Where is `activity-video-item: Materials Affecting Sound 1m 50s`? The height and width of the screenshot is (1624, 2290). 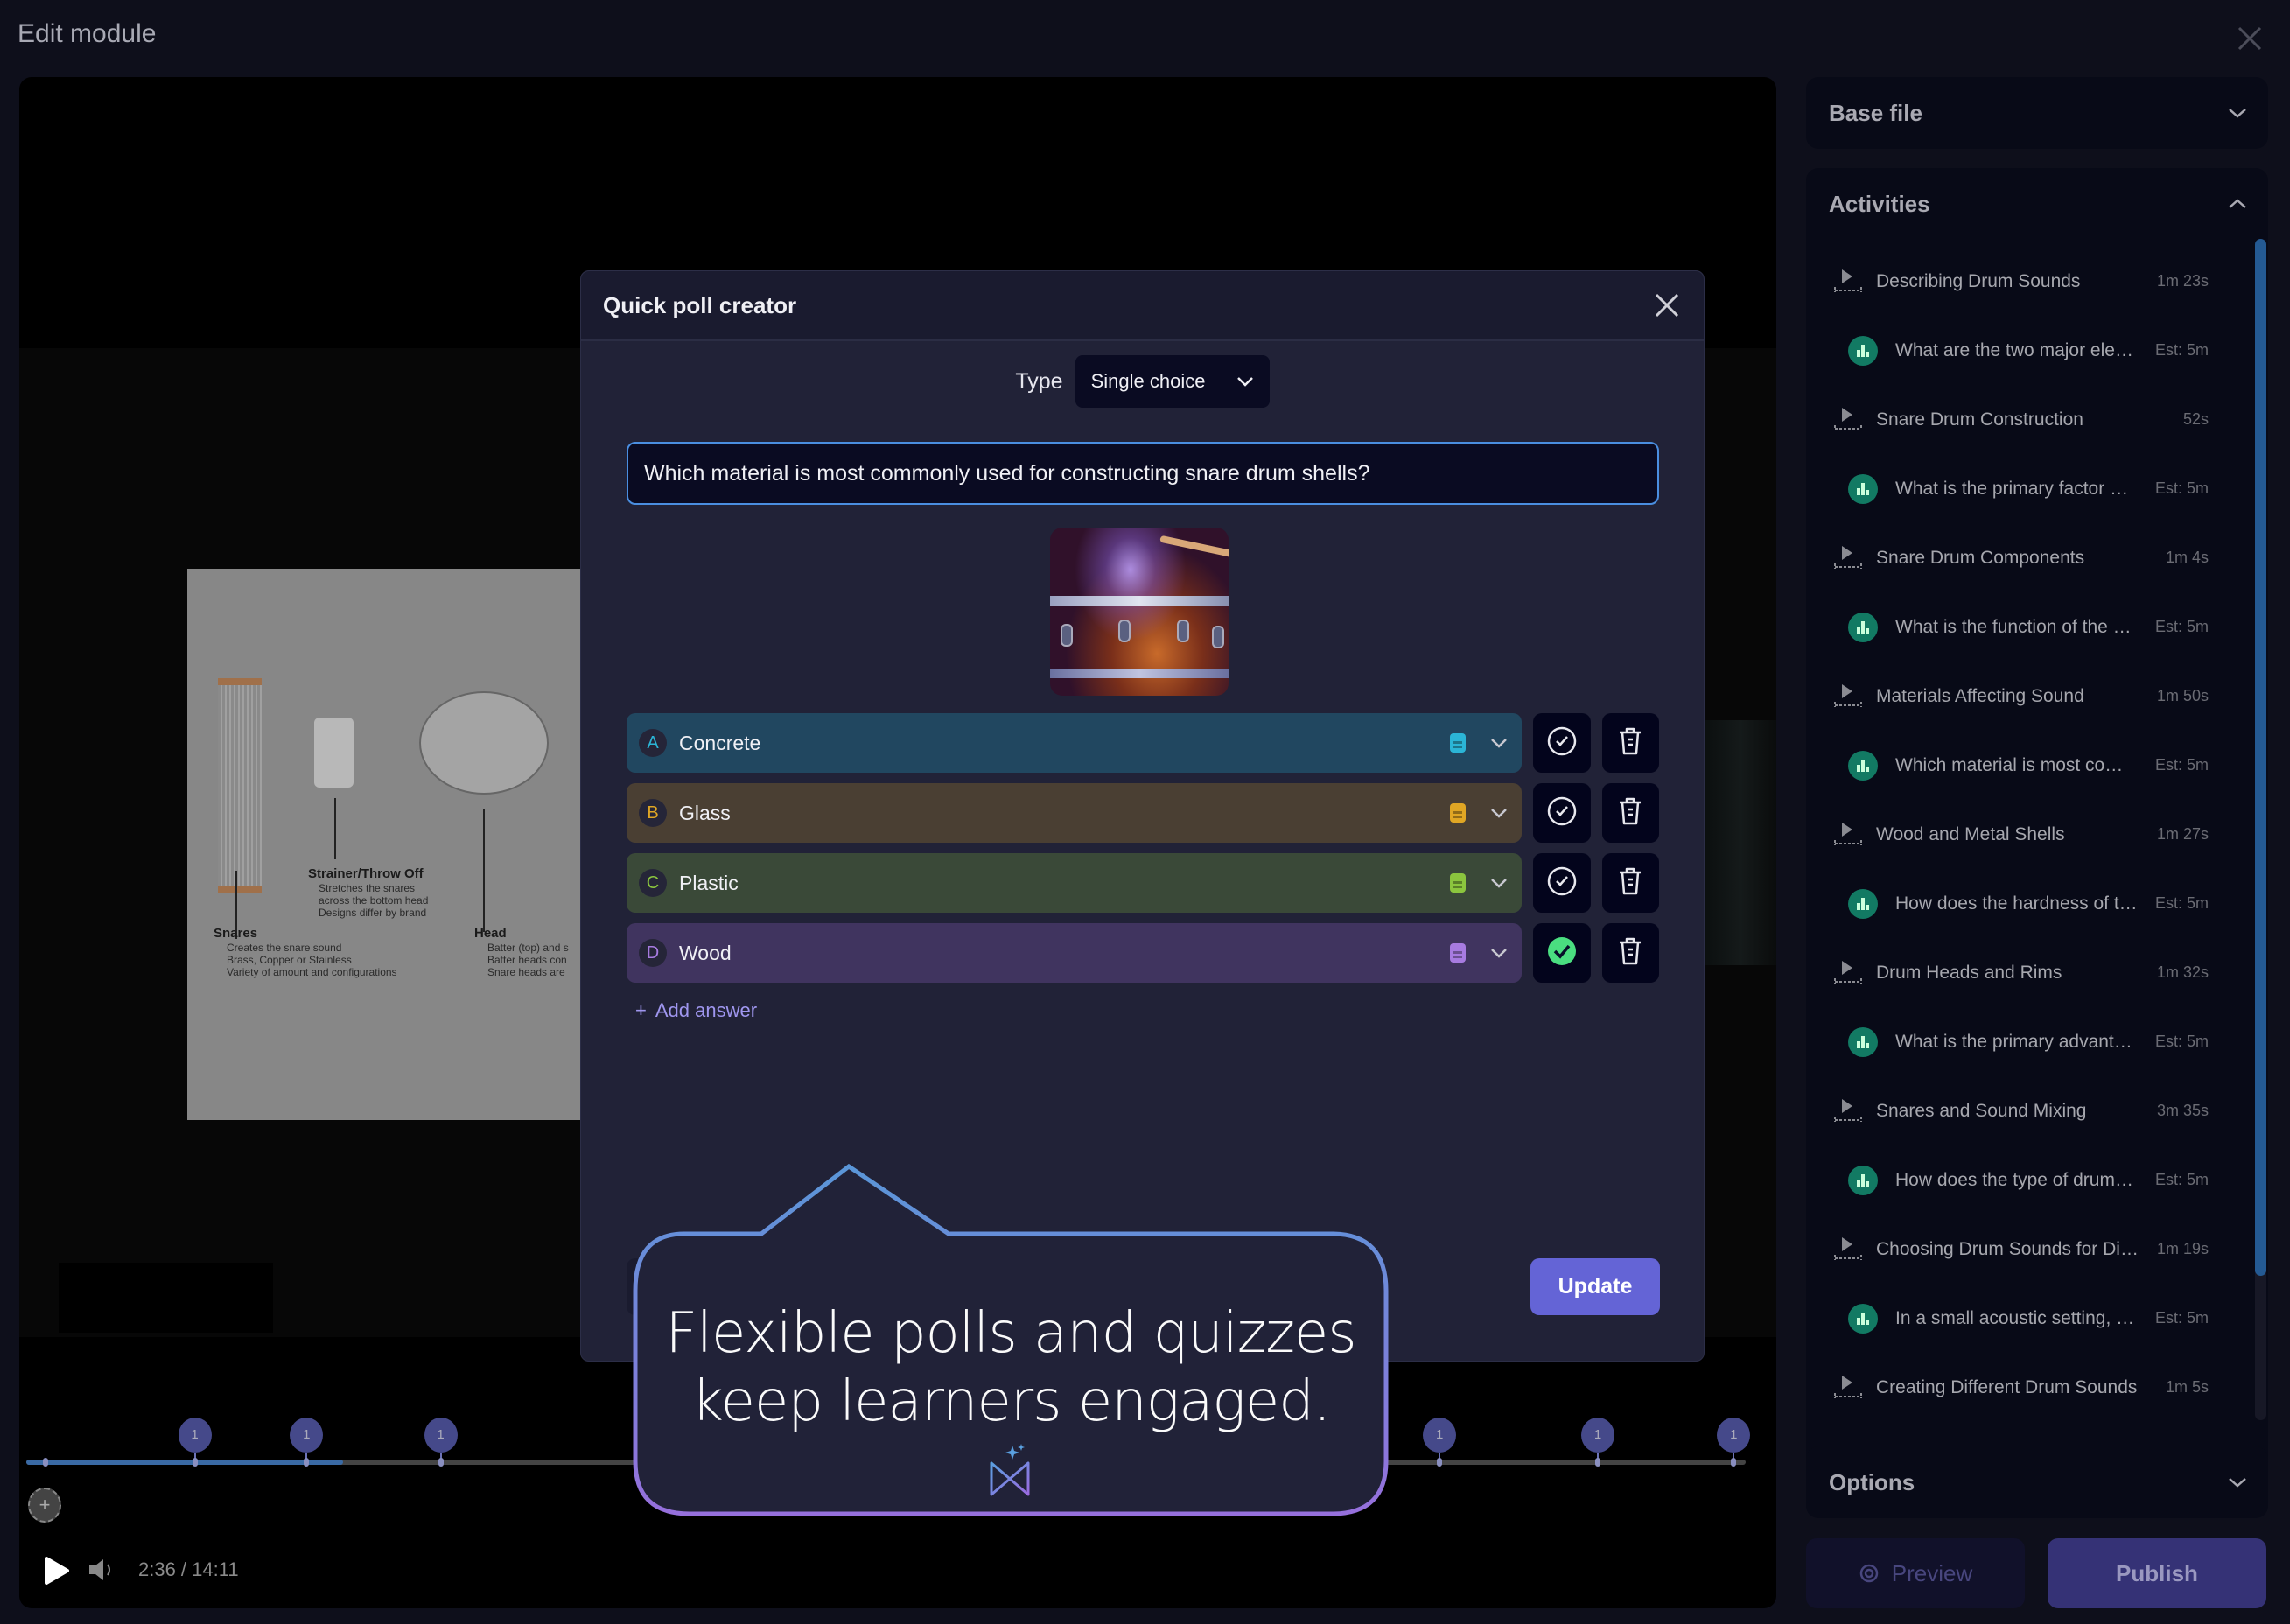 activity-video-item: Materials Affecting Sound 1m 50s is located at coordinates (2037, 696).